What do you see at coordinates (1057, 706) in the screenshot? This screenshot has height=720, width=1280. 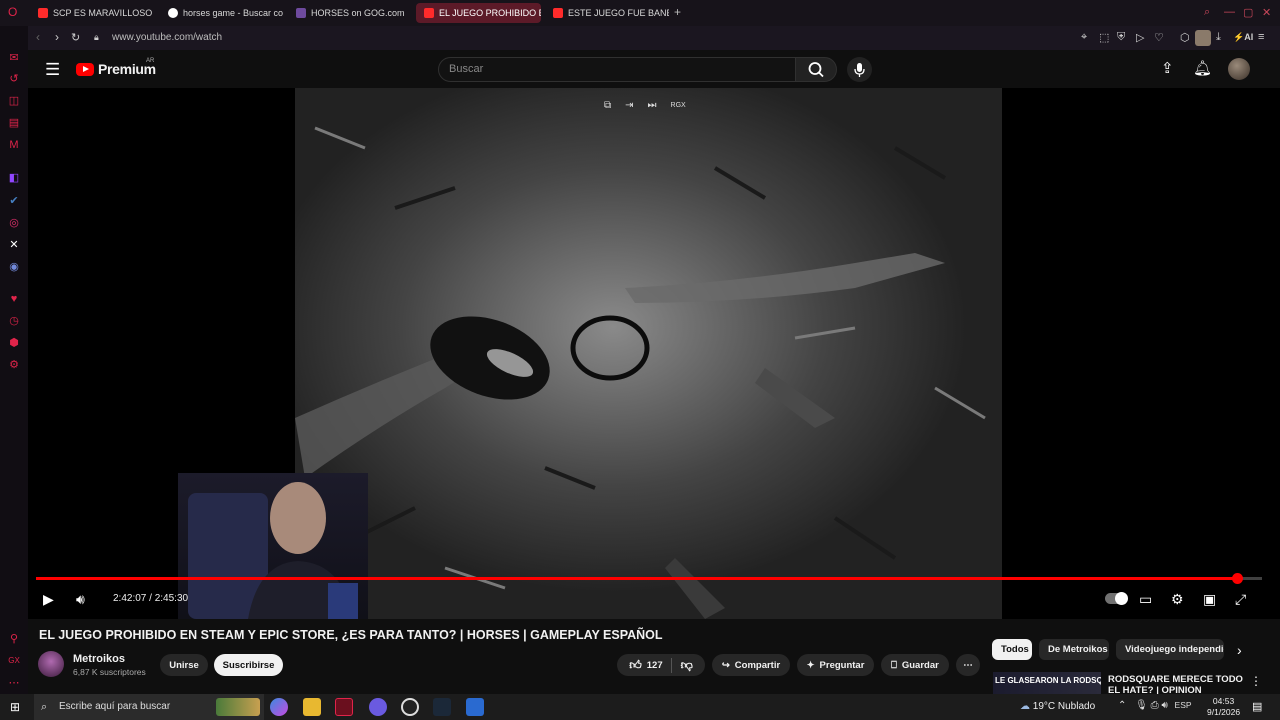 I see `weather-widget: ☁ 19°C Nublado` at bounding box center [1057, 706].